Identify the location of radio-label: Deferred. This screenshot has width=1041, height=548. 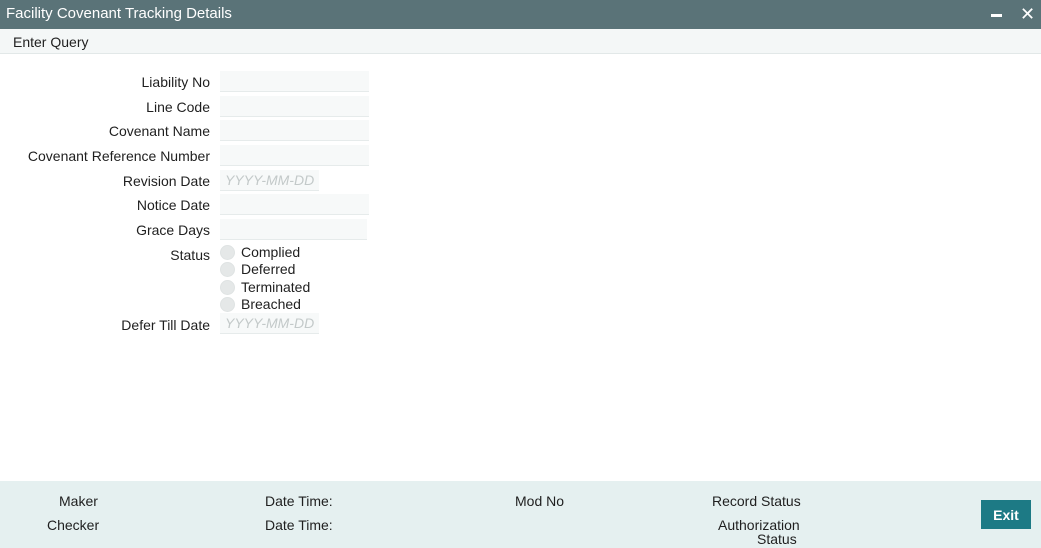
(268, 269).